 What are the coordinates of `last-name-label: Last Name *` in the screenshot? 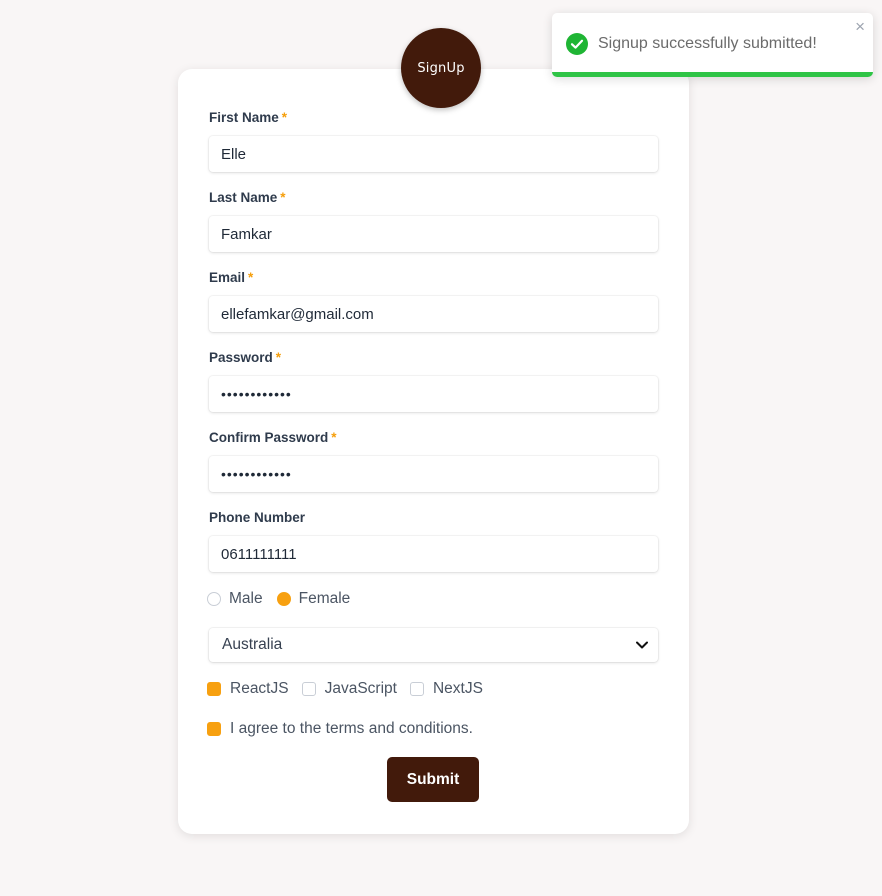 It's located at (247, 197).